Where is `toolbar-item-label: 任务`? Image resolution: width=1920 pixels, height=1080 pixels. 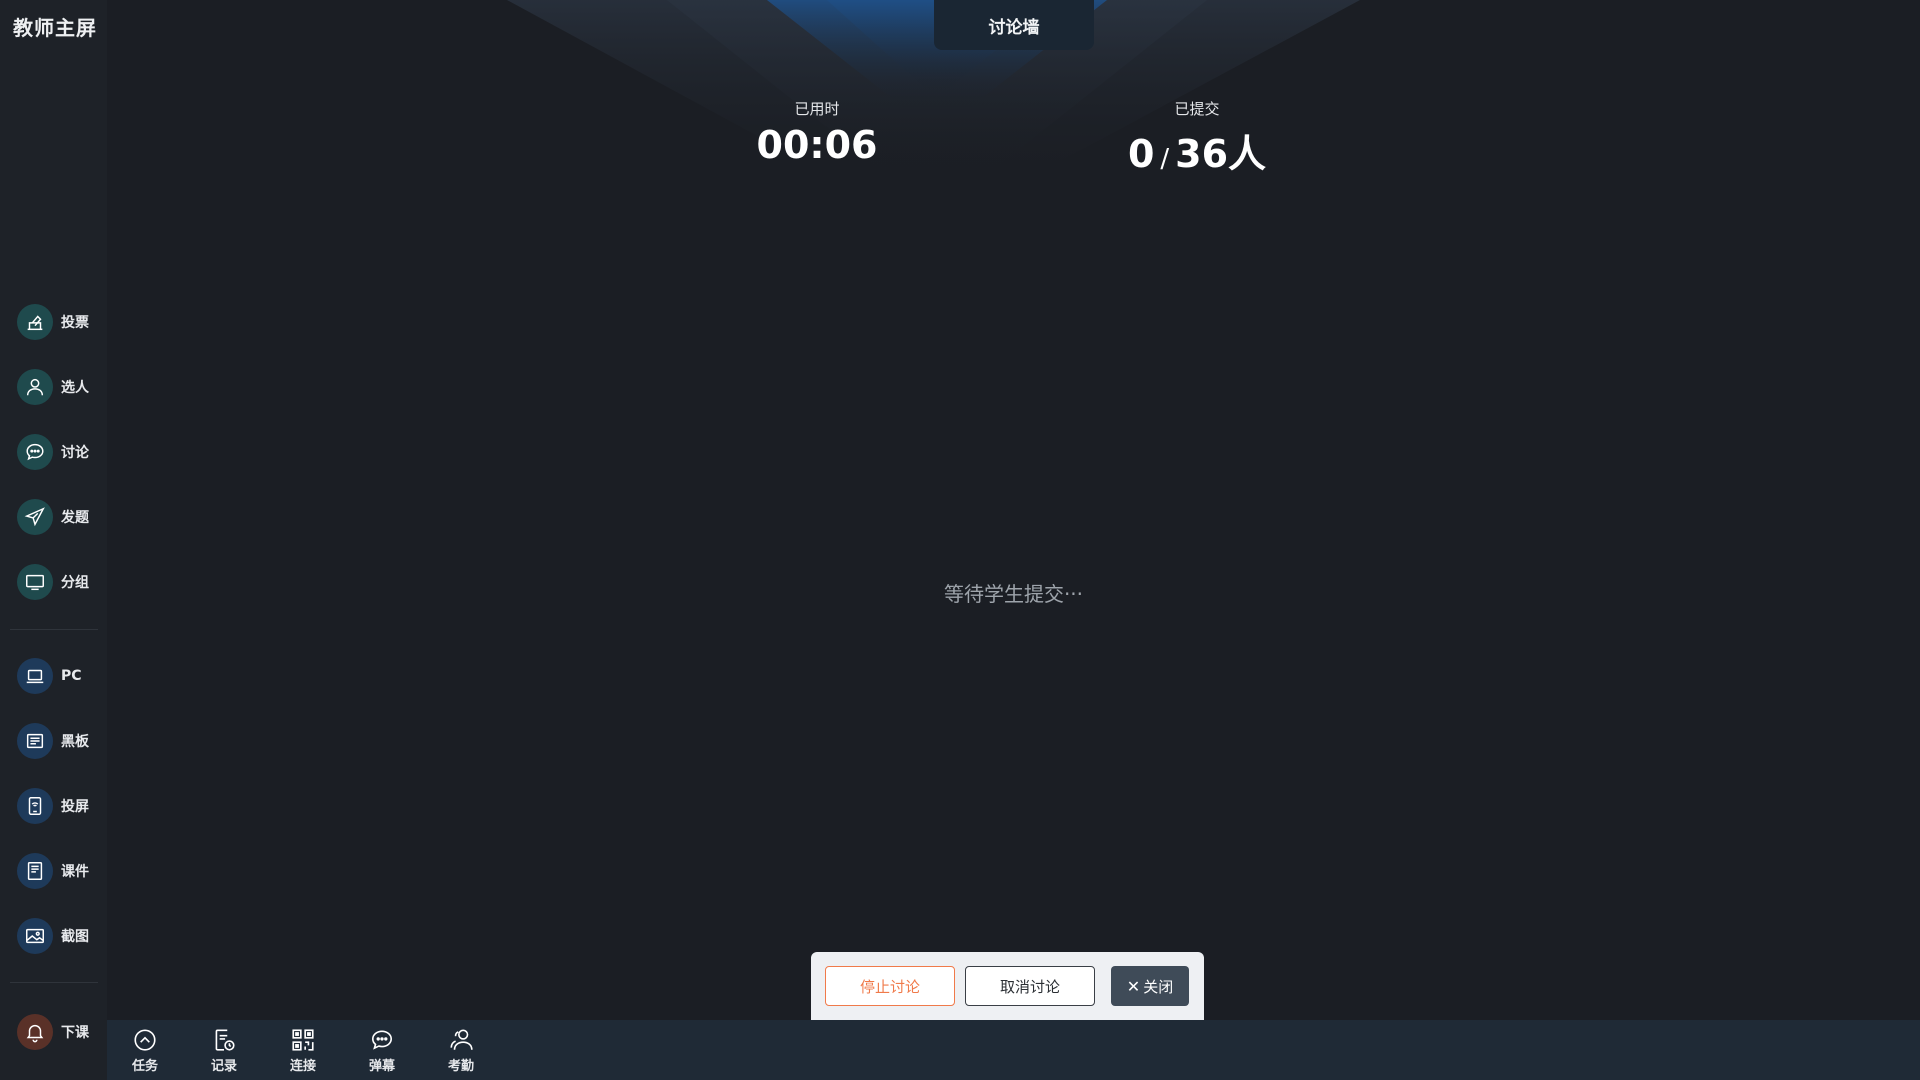
toolbar-item-label: 任务 is located at coordinates (144, 1066).